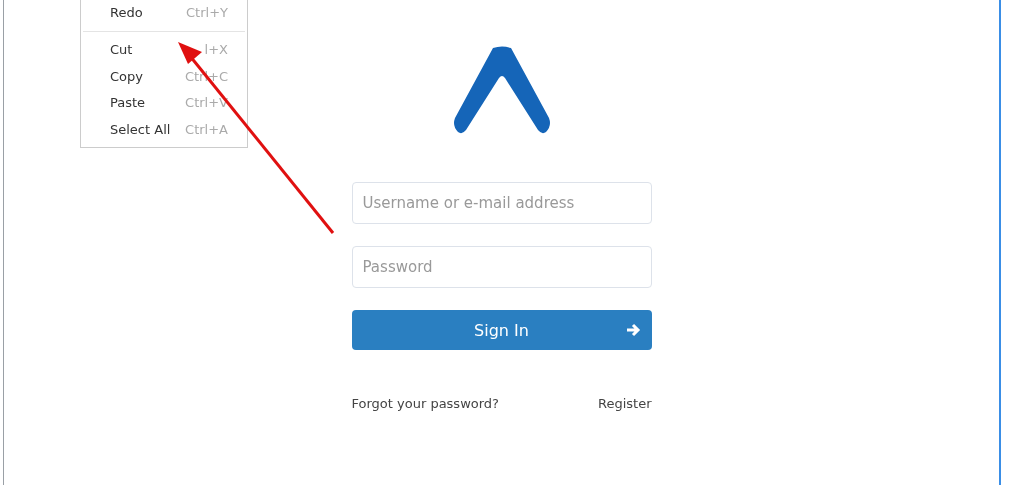 This screenshot has width=1010, height=485. Describe the element at coordinates (206, 103) in the screenshot. I see `shortcut-label: Ctrl+V` at that location.